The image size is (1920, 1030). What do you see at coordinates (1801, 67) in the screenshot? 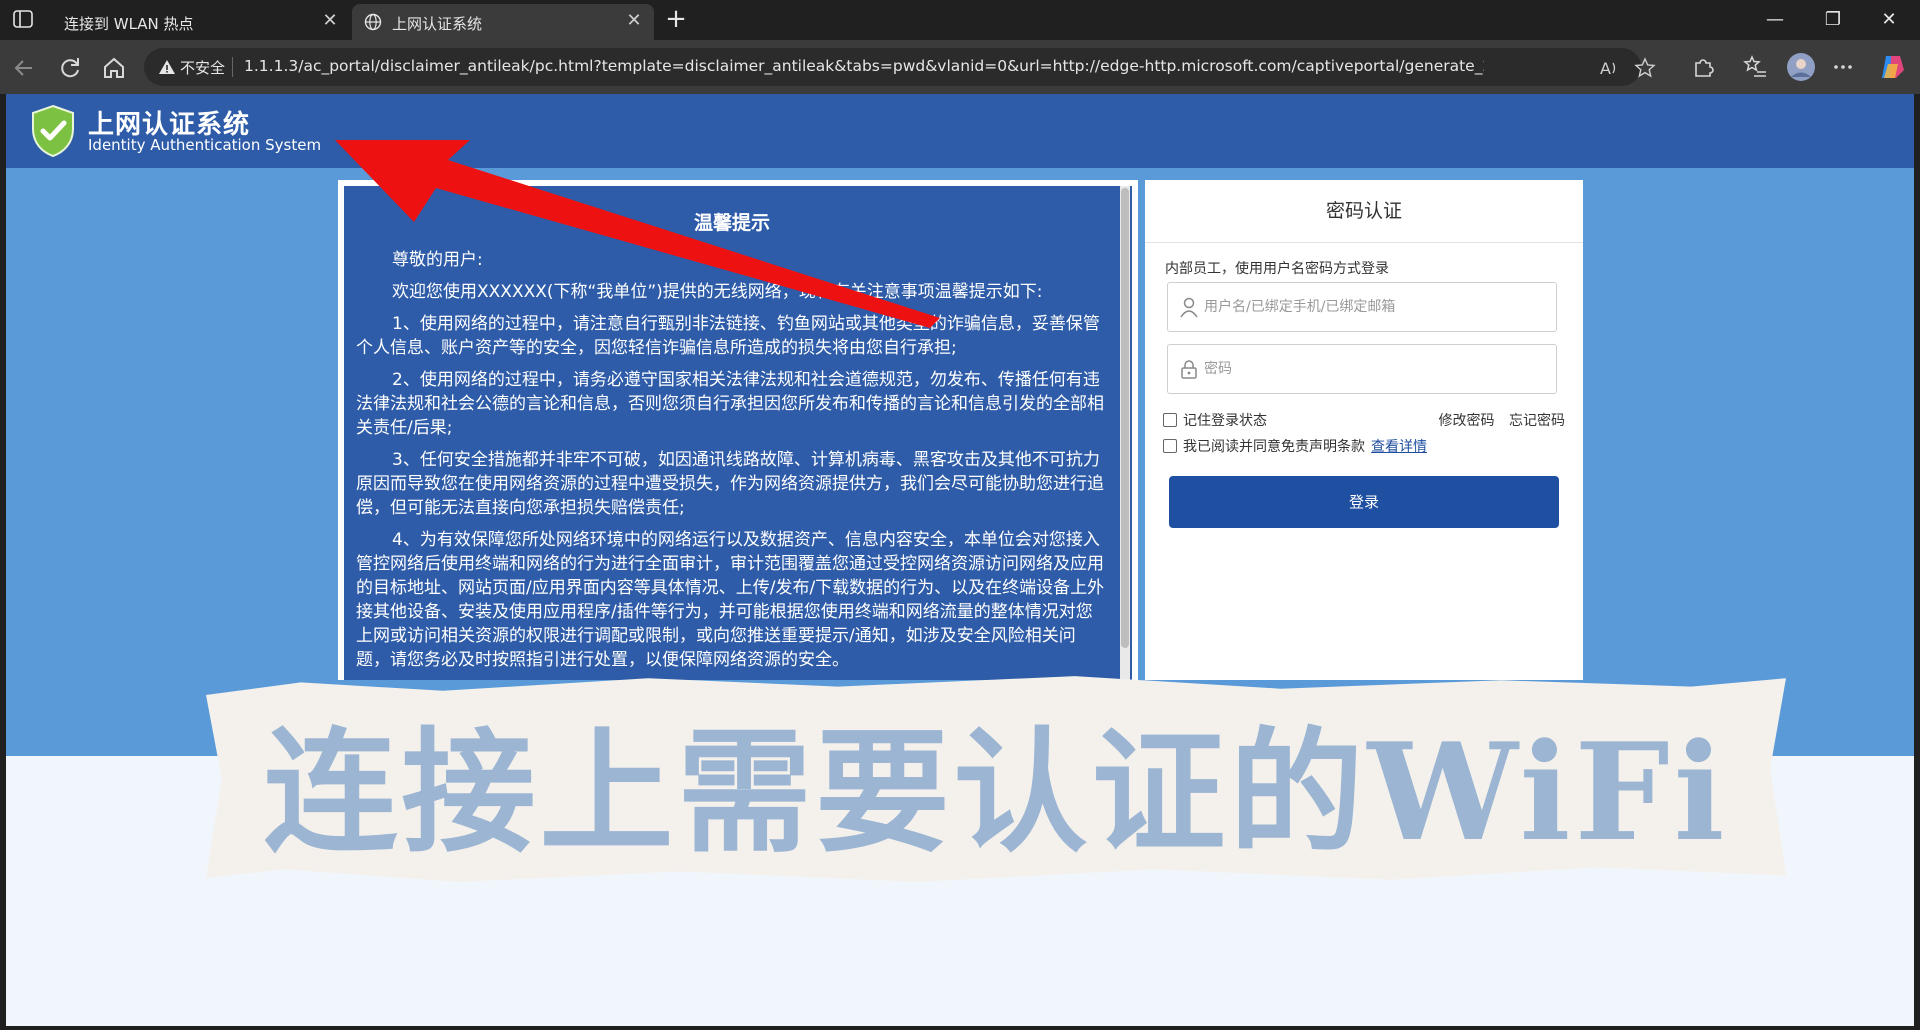
I see `profile-avatar` at bounding box center [1801, 67].